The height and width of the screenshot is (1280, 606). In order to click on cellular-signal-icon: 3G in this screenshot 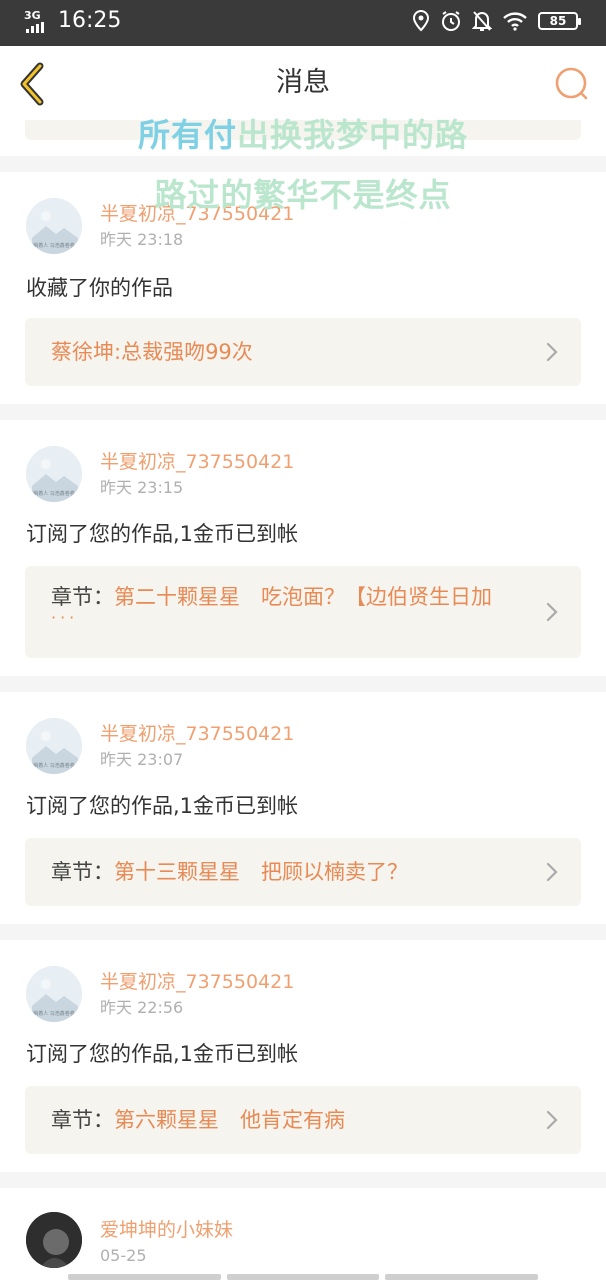, I will do `click(37, 21)`.